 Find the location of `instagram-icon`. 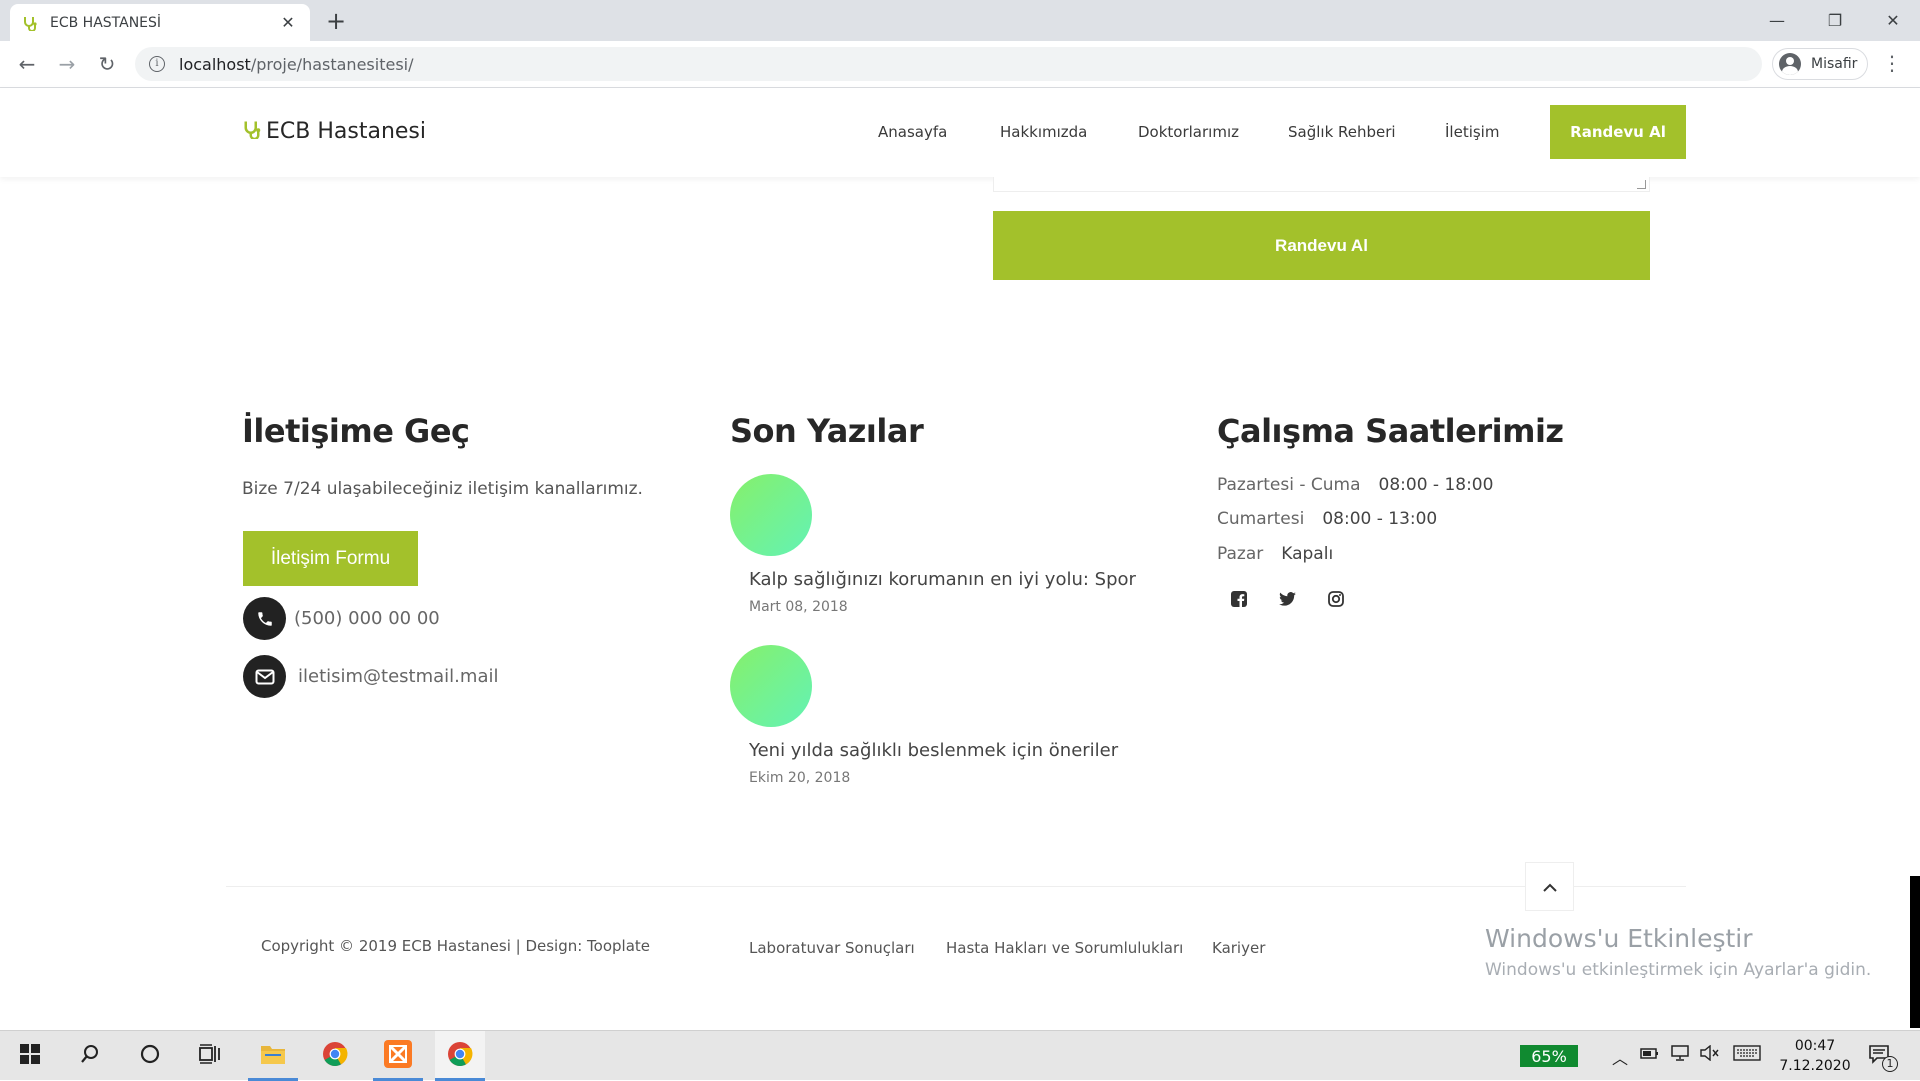

instagram-icon is located at coordinates (1336, 599).